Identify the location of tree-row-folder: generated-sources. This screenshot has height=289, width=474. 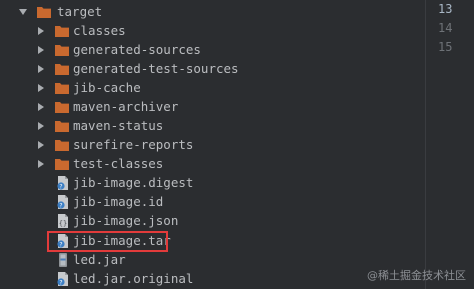
(212, 49).